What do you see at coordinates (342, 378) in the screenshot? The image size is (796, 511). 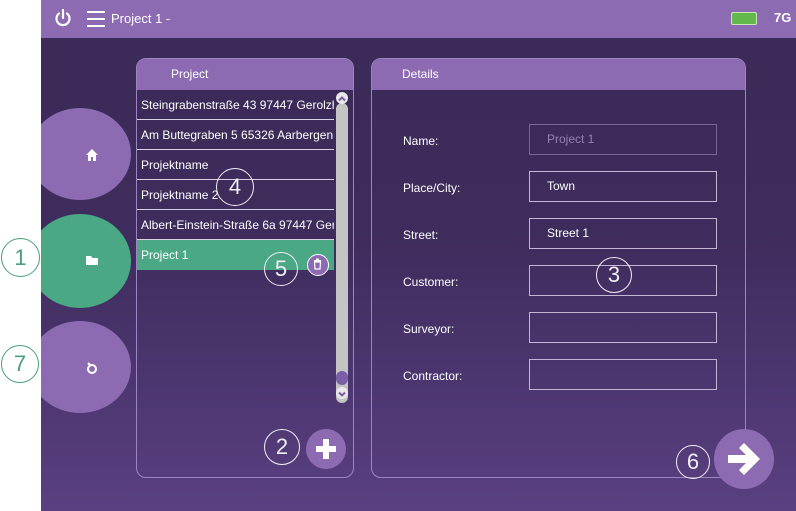 I see `scrollbar-thumb` at bounding box center [342, 378].